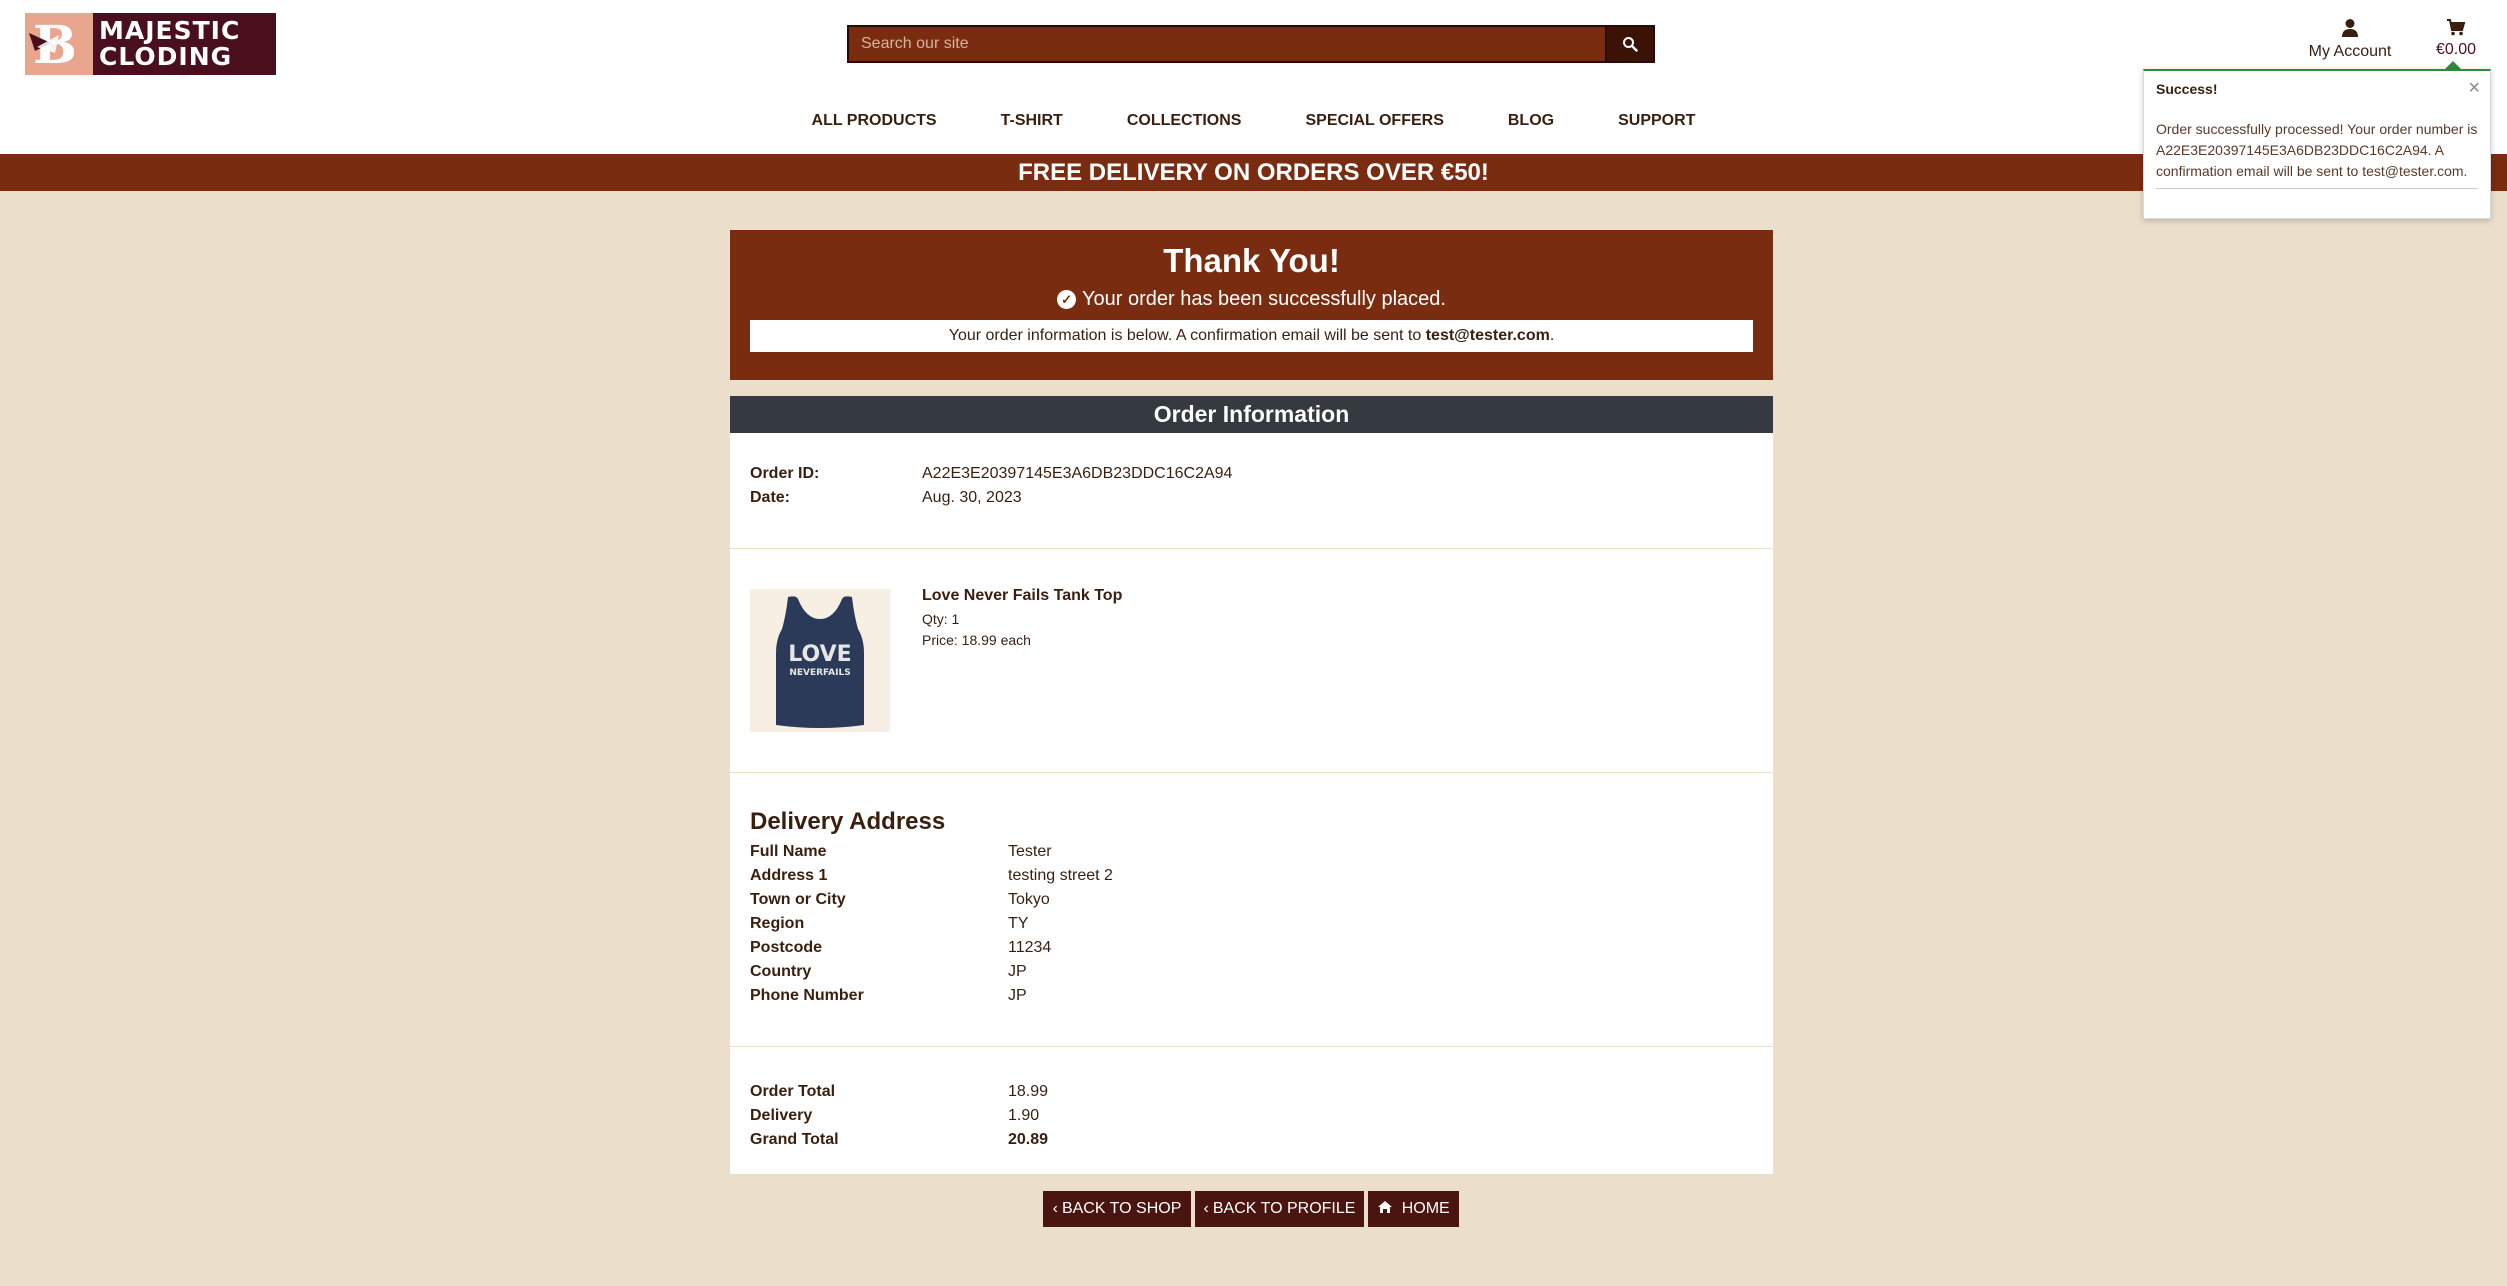  I want to click on product-image: LOVE NEVERFAILS, so click(820, 660).